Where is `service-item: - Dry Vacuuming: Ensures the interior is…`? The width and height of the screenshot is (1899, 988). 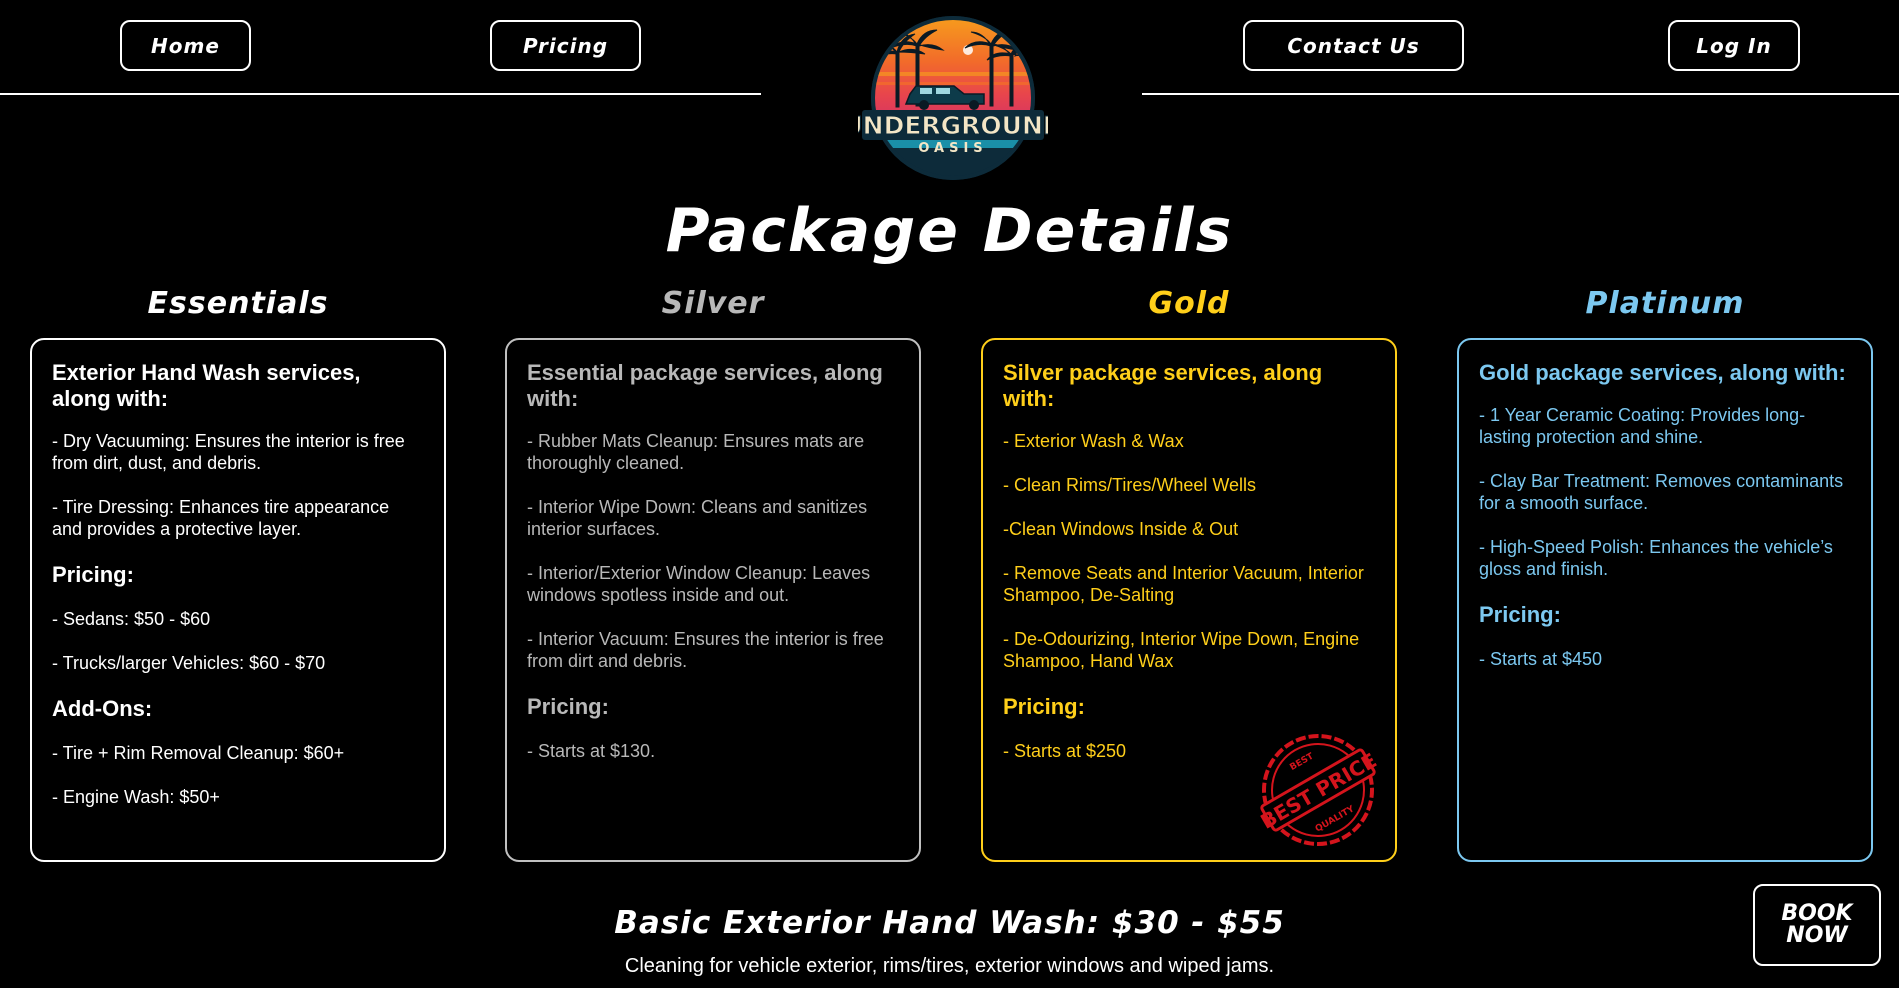
service-item: - Dry Vacuuming: Ensures the interior is… is located at coordinates (228, 452).